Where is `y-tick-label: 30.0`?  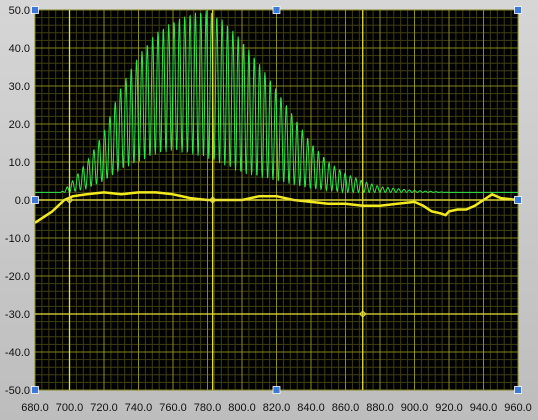 y-tick-label: 30.0 is located at coordinates (19, 87).